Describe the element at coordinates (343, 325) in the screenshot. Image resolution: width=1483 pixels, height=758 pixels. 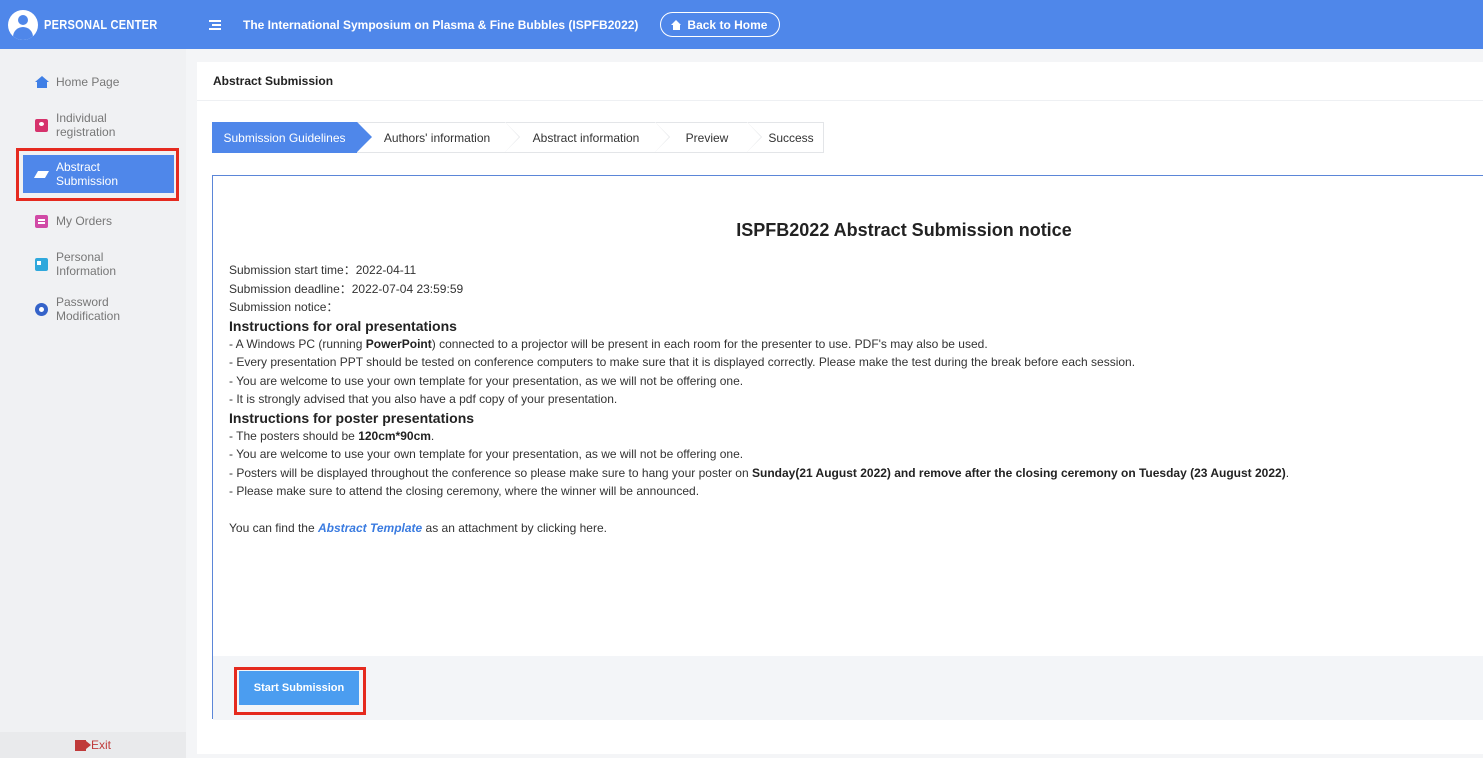
I see `oral-heading: Instructions for oral presentations` at that location.